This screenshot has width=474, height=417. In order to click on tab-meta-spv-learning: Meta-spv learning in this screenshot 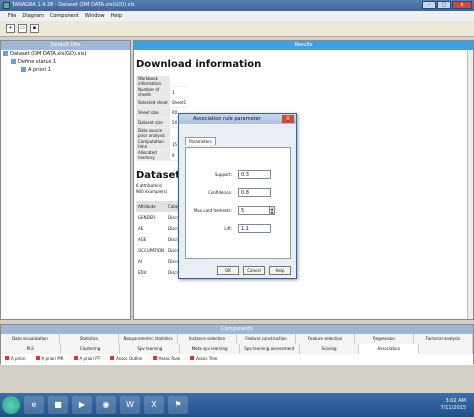, I will do `click(210, 349)`.